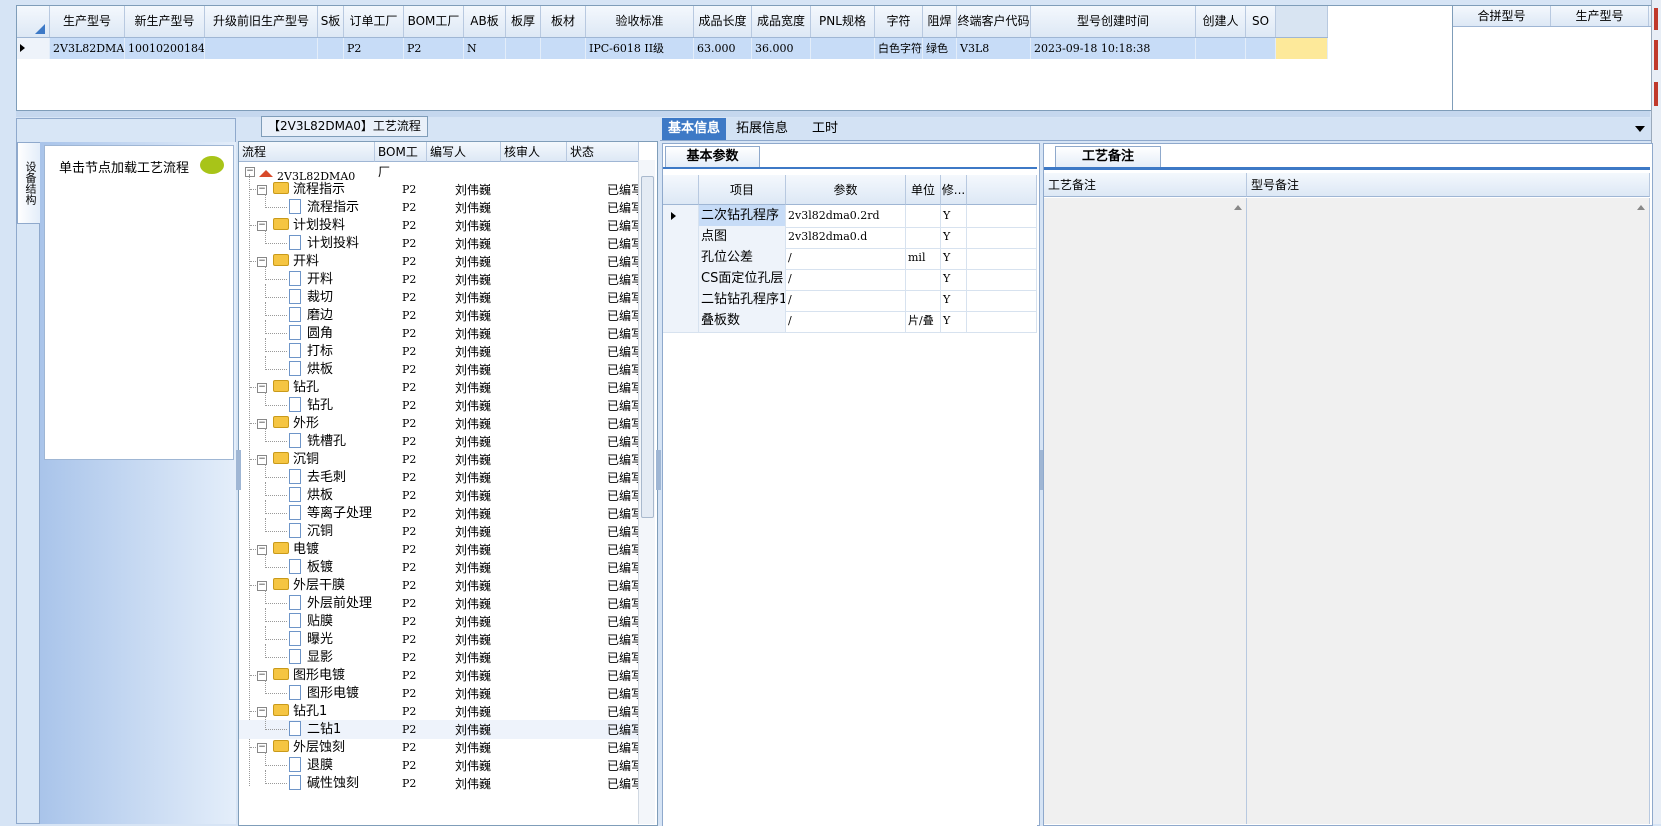 This screenshot has height=826, width=1661. I want to click on col-process-note: 工艺备注, so click(1145, 185).